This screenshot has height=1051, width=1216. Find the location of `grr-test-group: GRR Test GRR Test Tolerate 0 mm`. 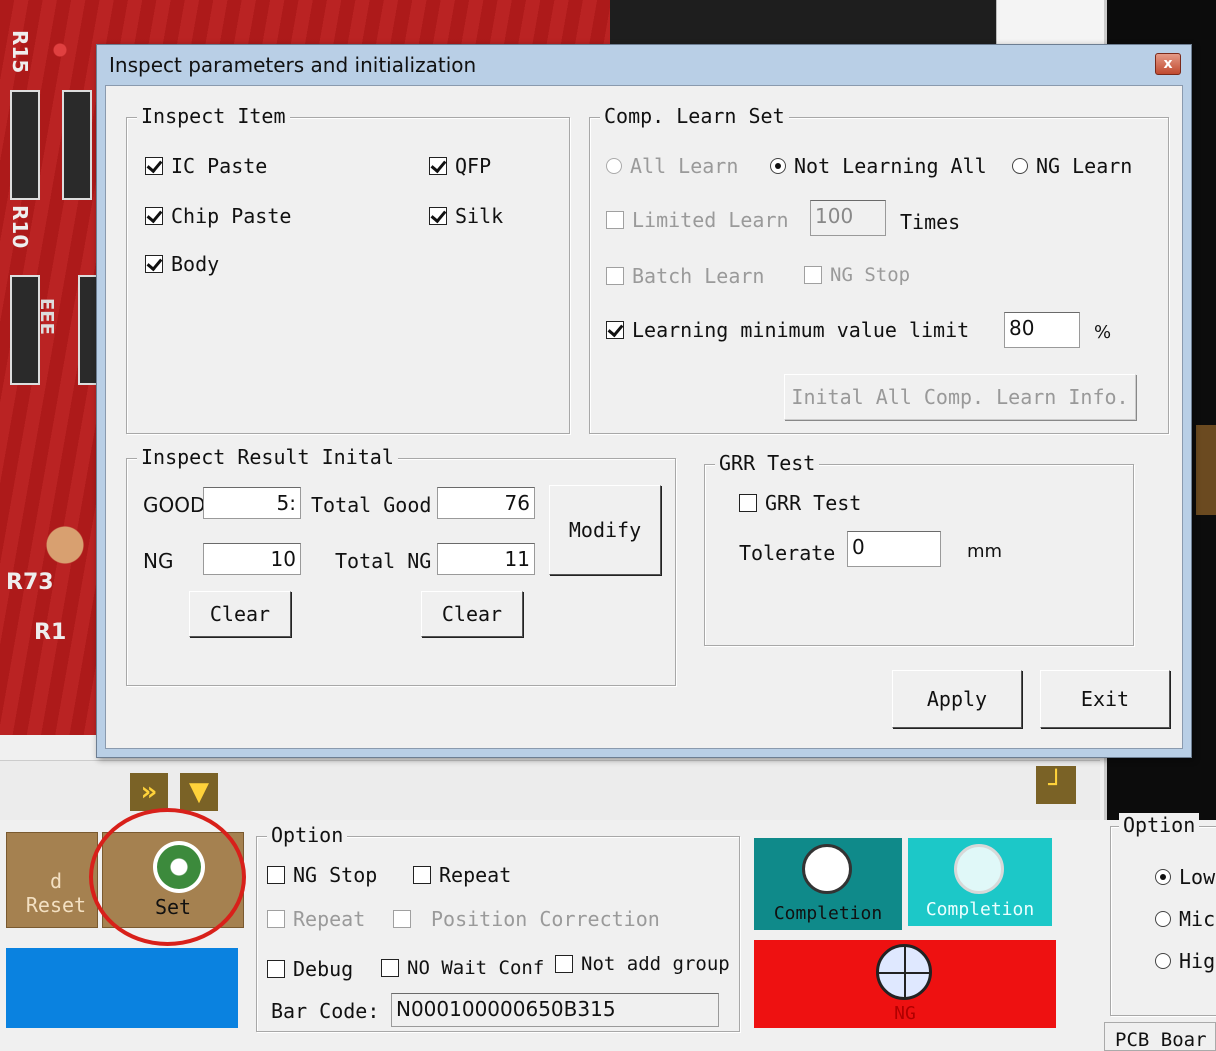

grr-test-group: GRR Test GRR Test Tolerate 0 mm is located at coordinates (919, 548).